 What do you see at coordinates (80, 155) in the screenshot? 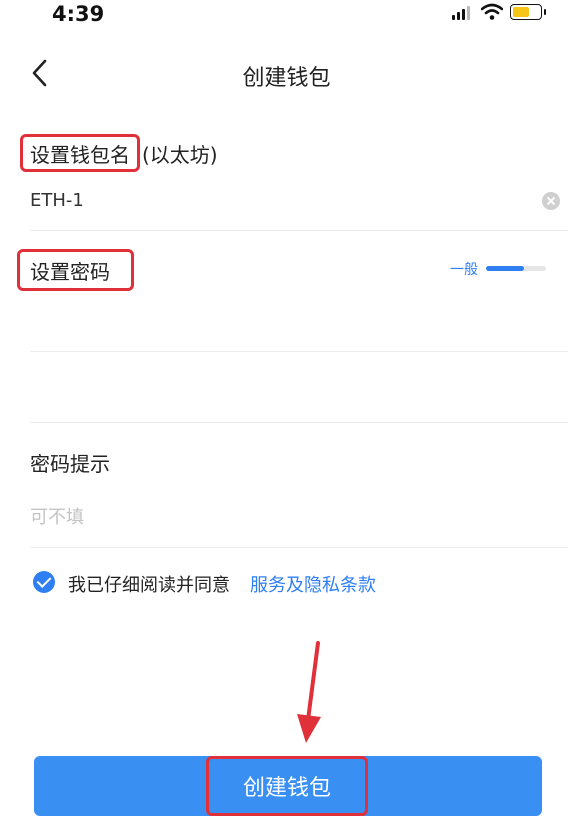
I see `wallet-name-label: 设置钱包名` at bounding box center [80, 155].